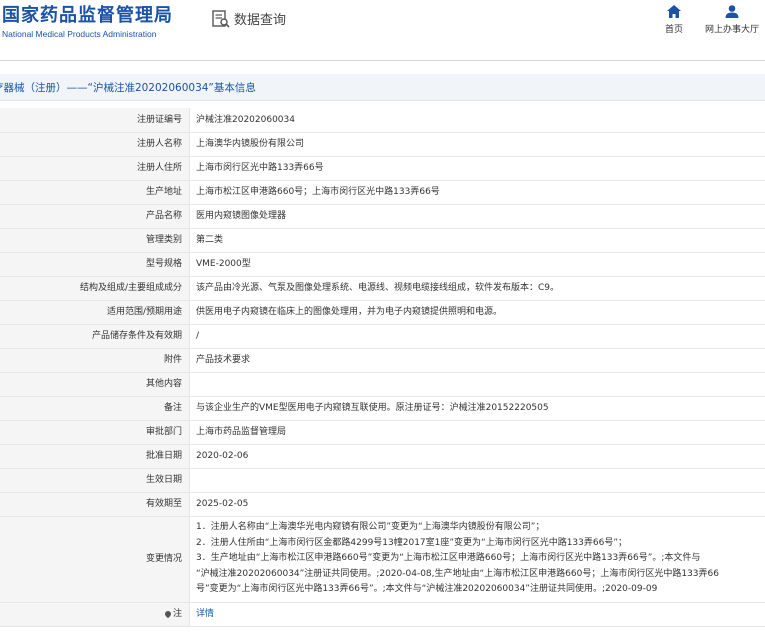  What do you see at coordinates (732, 13) in the screenshot?
I see `user-icon` at bounding box center [732, 13].